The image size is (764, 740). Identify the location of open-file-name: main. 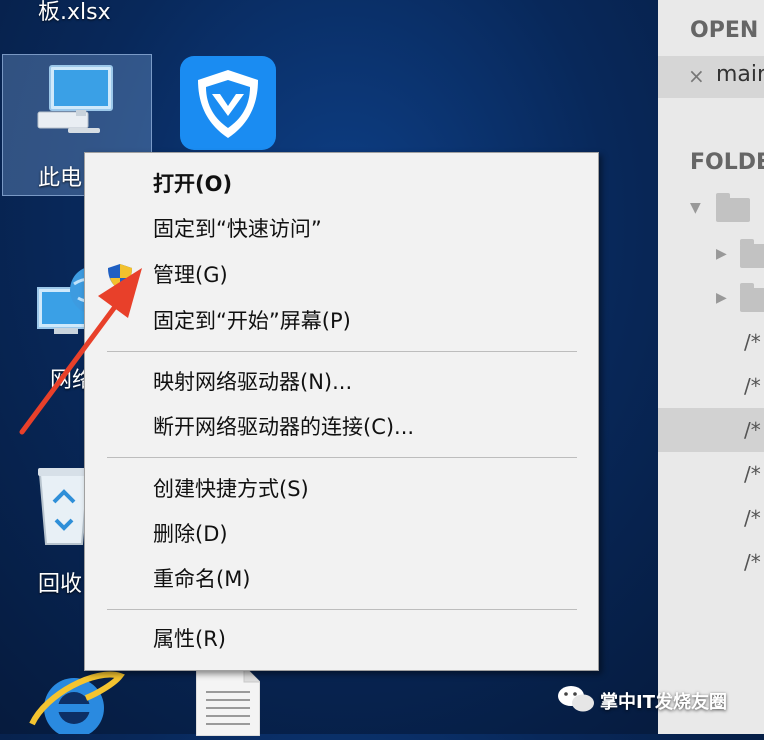
(740, 74).